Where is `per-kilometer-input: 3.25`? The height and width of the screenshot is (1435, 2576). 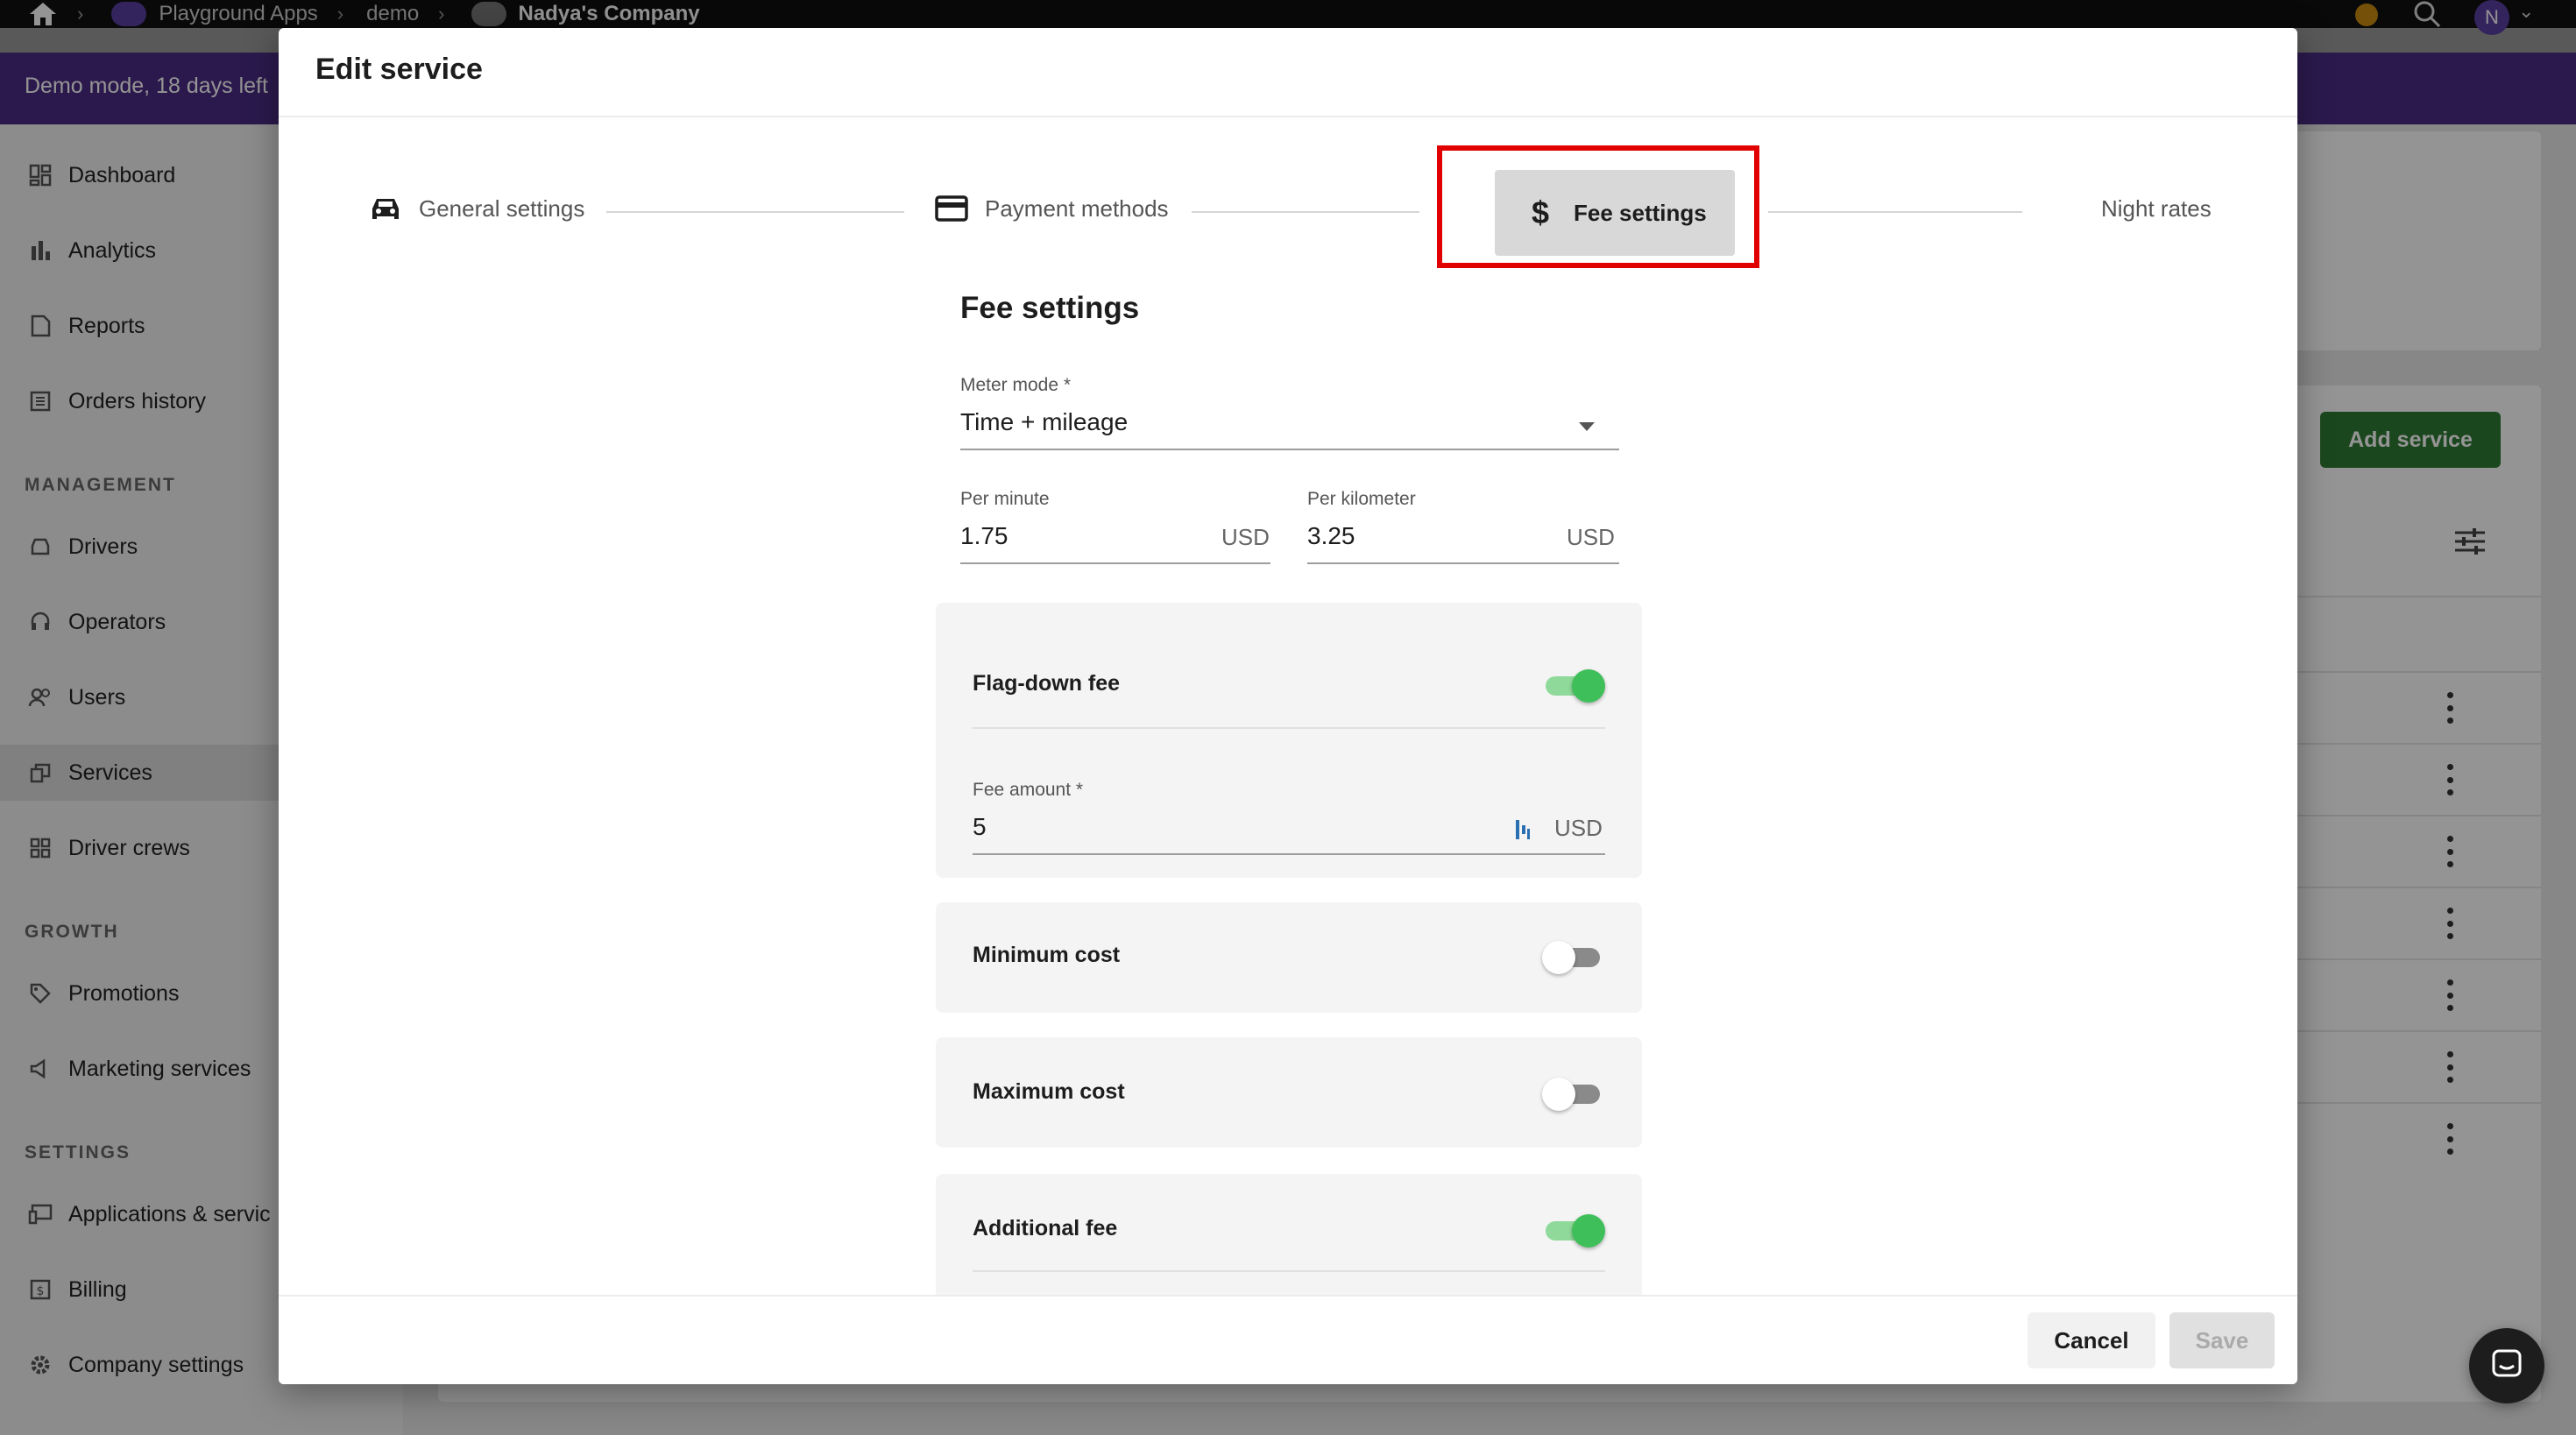 per-kilometer-input: 3.25 is located at coordinates (1331, 536).